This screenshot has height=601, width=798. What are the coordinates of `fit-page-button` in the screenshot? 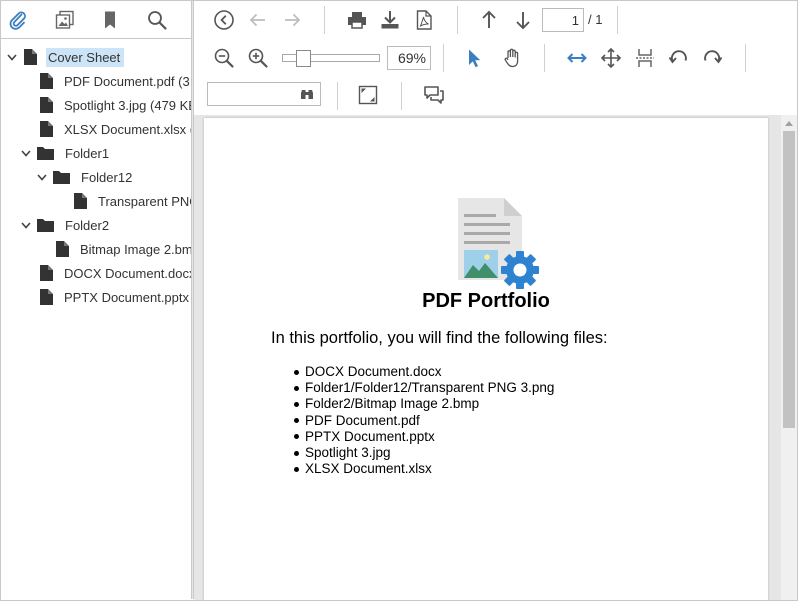 It's located at (611, 58).